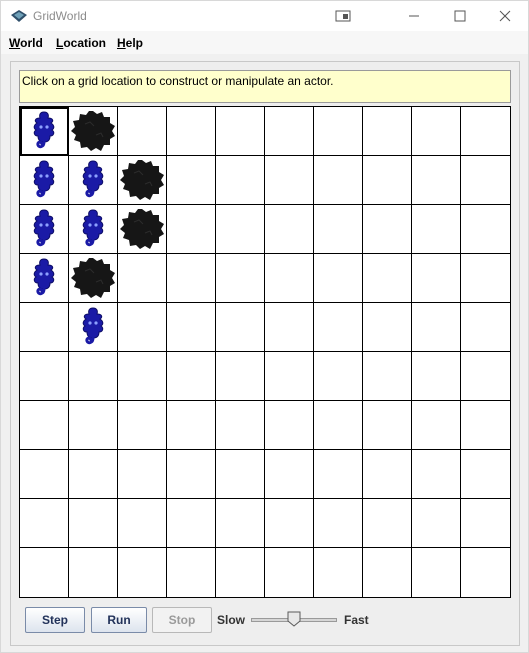  What do you see at coordinates (343, 16) in the screenshot?
I see `pin-icon` at bounding box center [343, 16].